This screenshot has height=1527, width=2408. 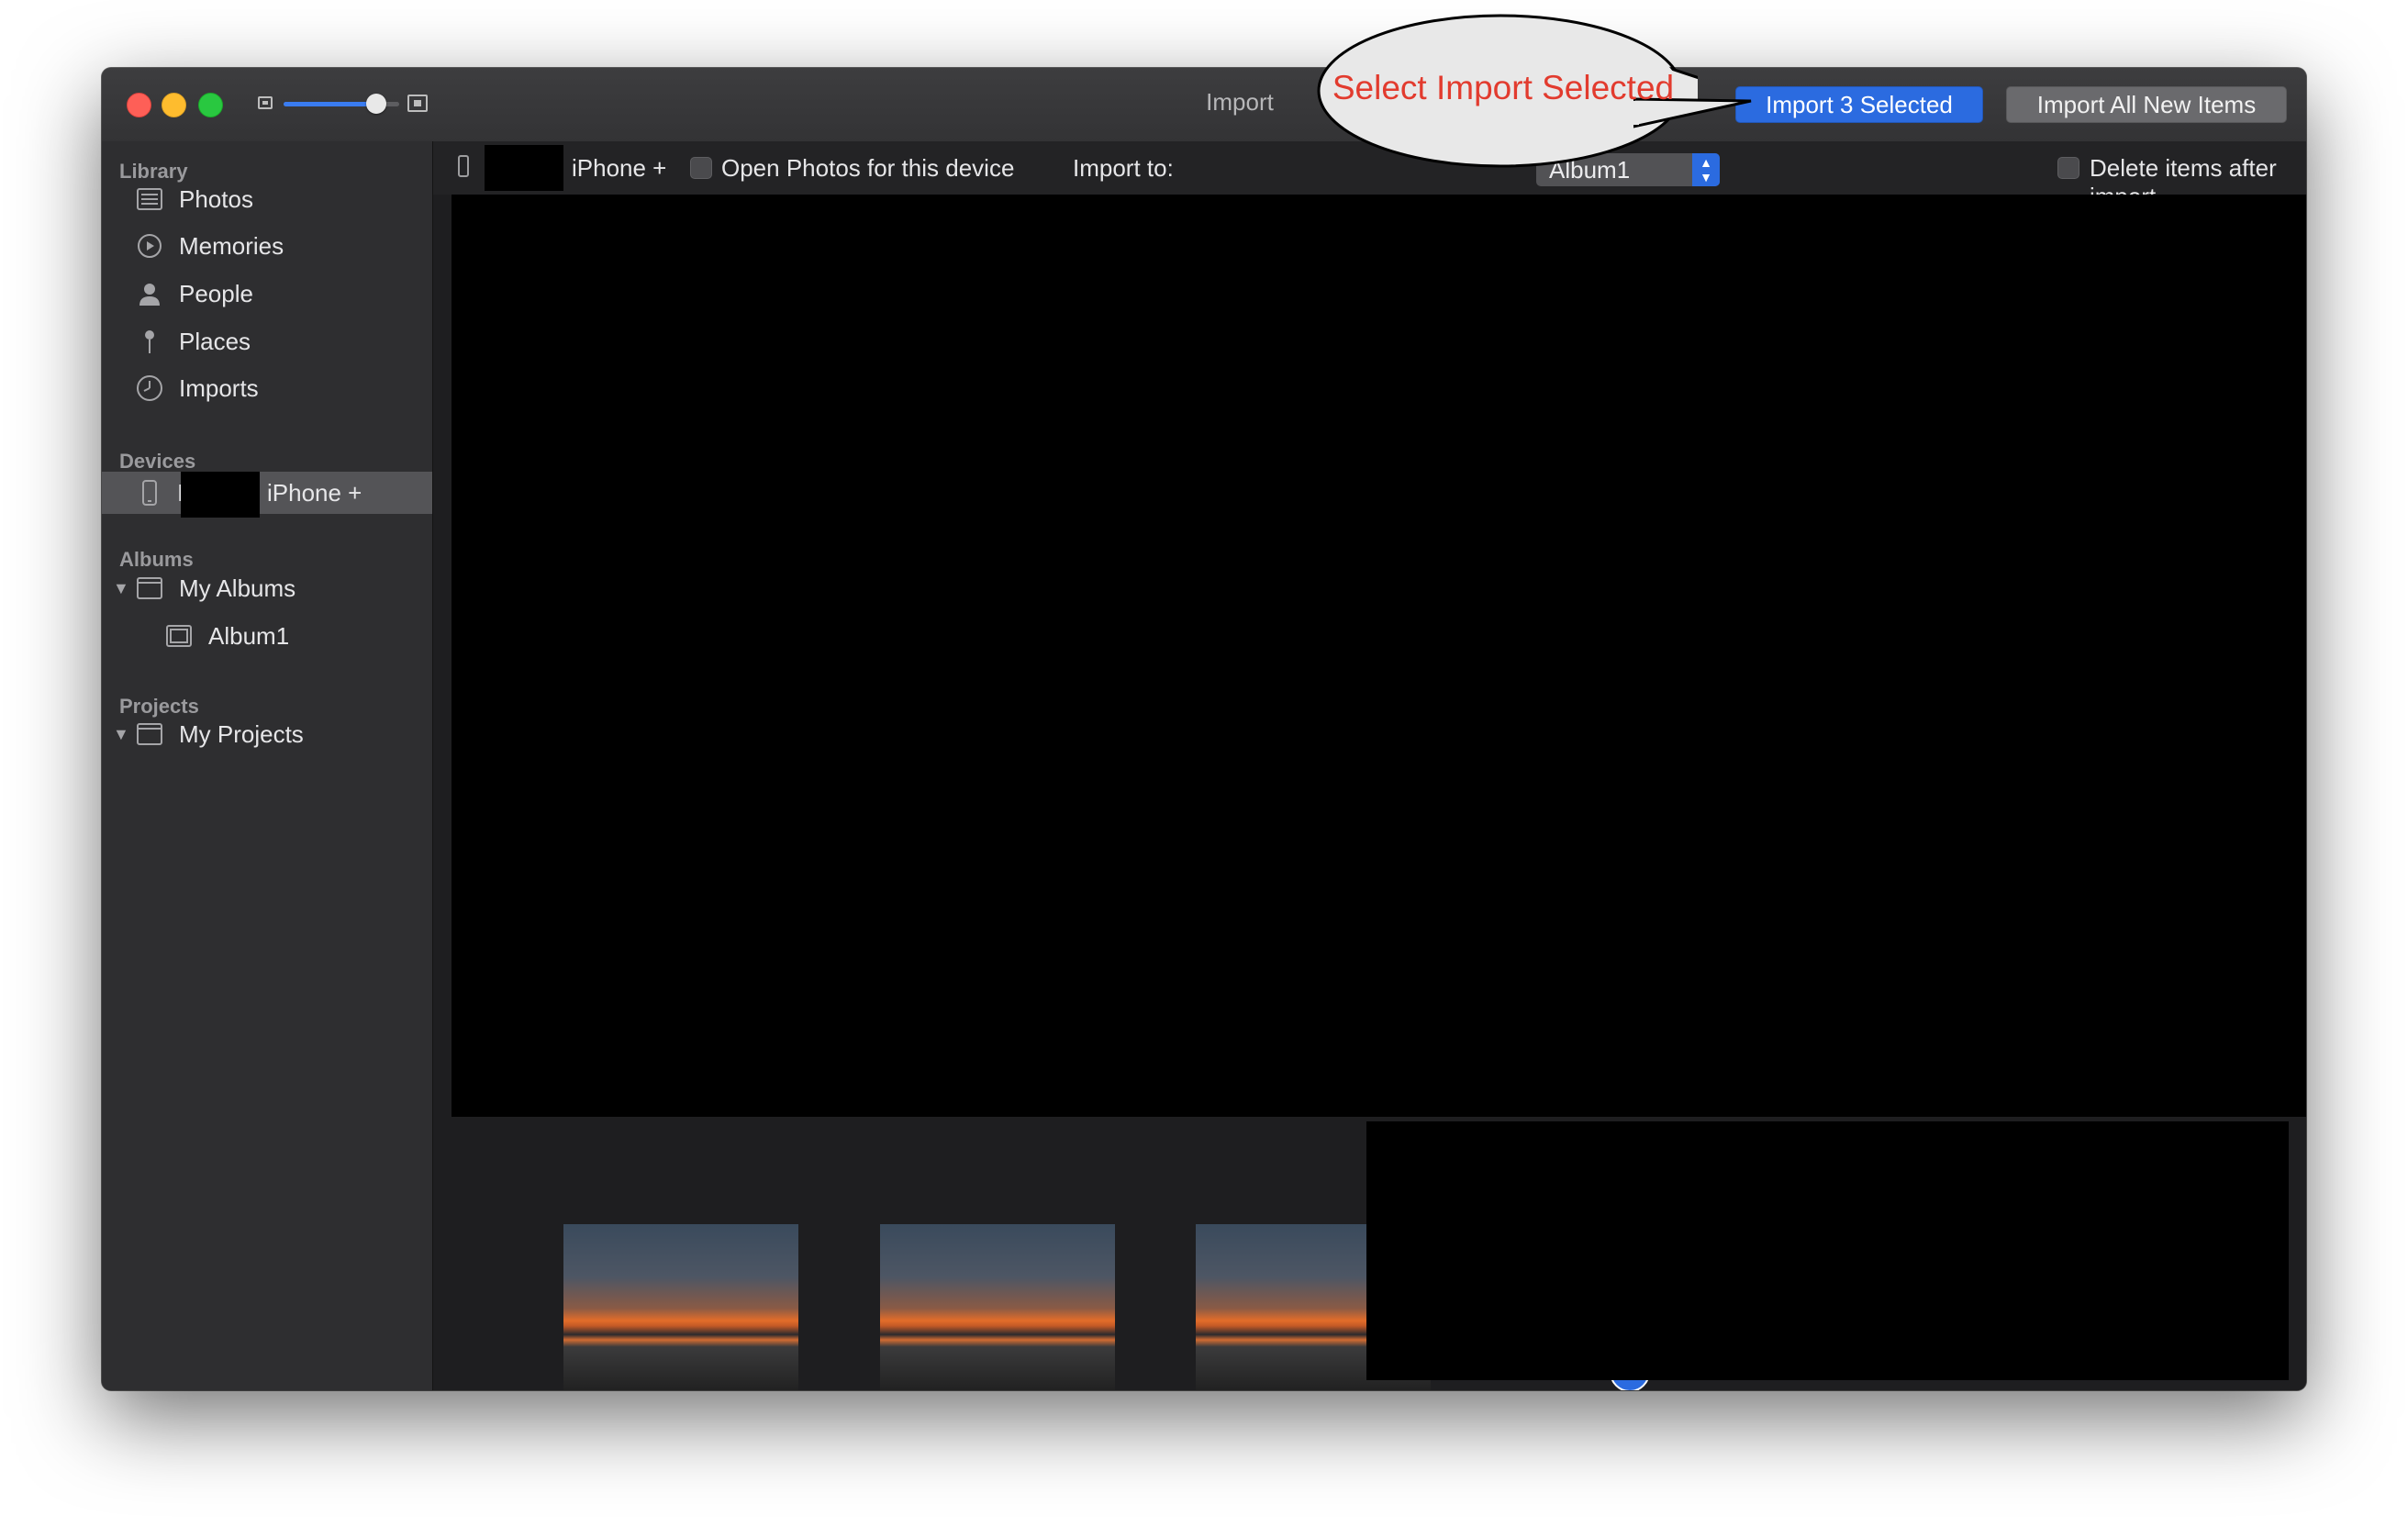 I want to click on sidebar-item-label: Imports, so click(x=219, y=387).